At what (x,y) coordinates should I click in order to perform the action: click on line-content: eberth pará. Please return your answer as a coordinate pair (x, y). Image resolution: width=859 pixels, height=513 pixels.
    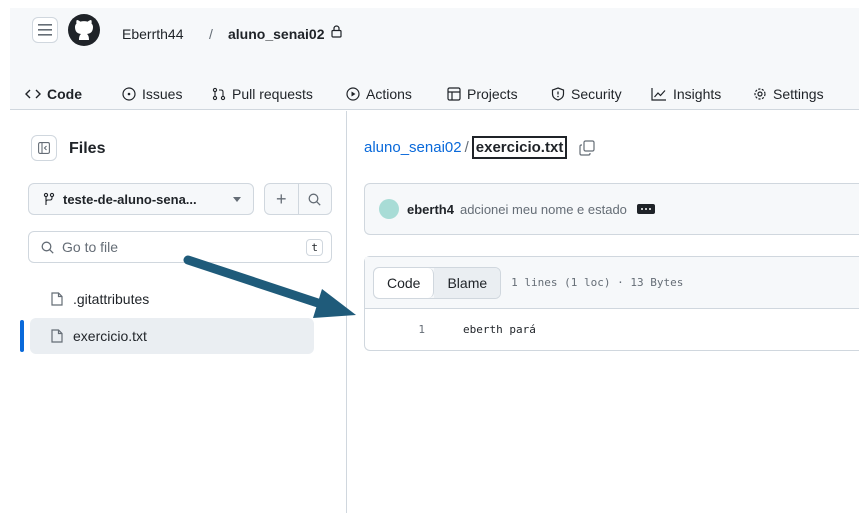
    Looking at the image, I should click on (499, 329).